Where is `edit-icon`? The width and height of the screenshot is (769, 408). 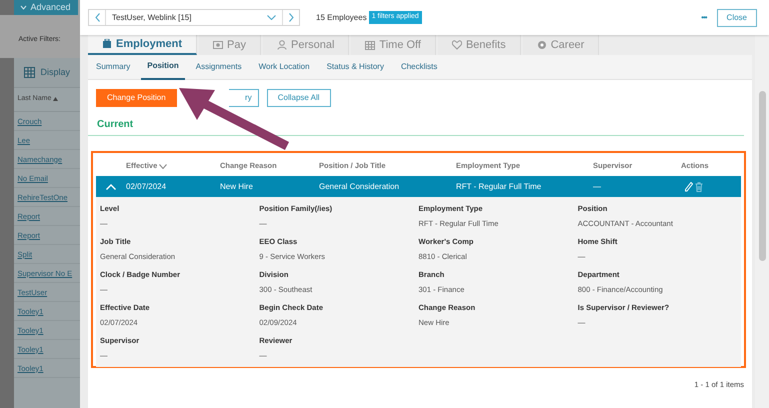 edit-icon is located at coordinates (689, 187).